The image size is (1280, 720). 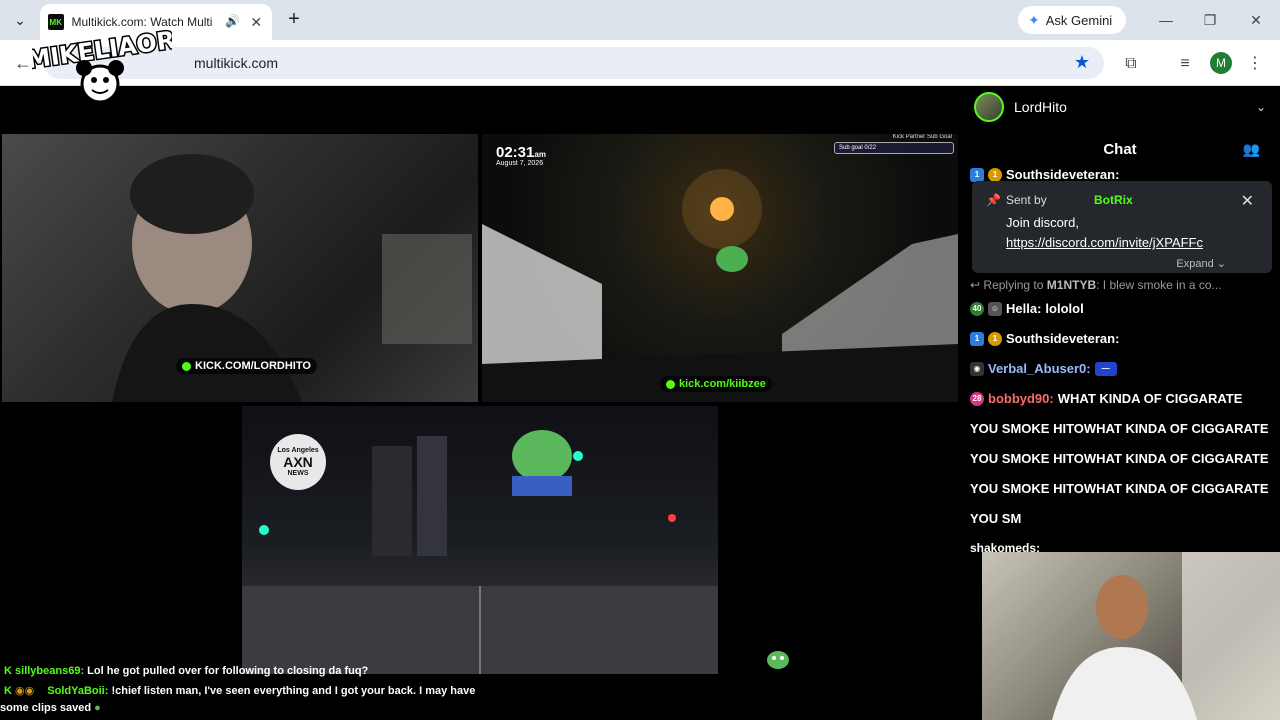 I want to click on chat-username: bobbyd90:, so click(x=1021, y=398).